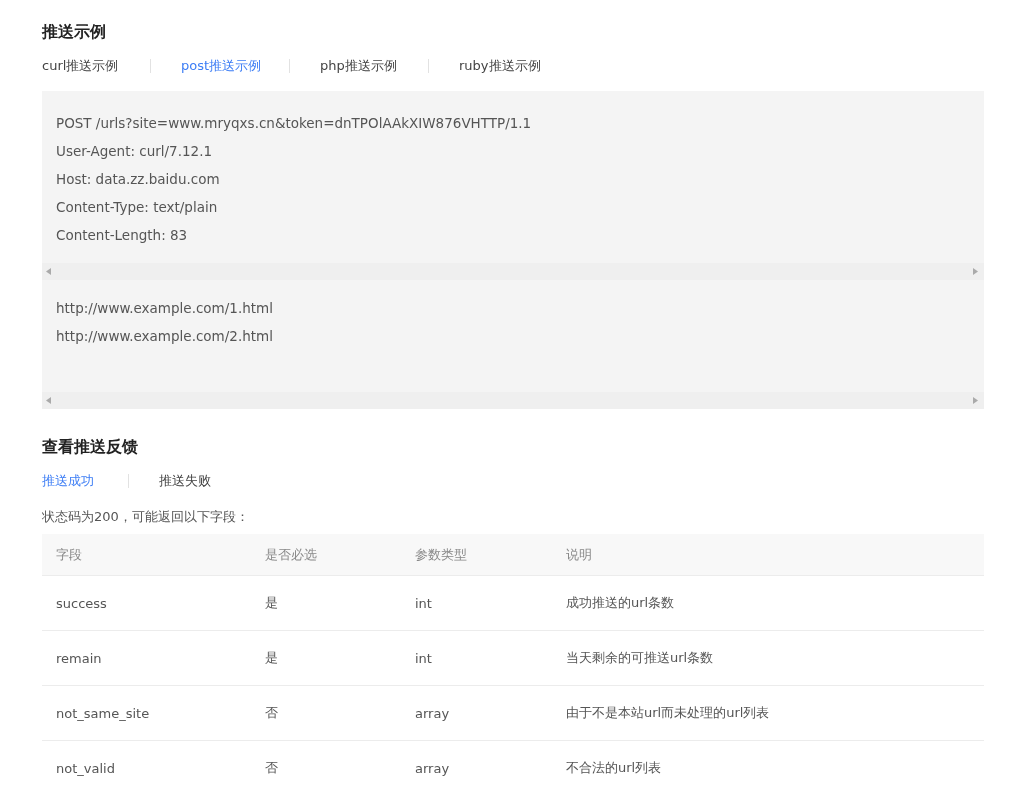 The image size is (1019, 785). What do you see at coordinates (146, 762) in the screenshot?
I see `table-cell: not_valid` at bounding box center [146, 762].